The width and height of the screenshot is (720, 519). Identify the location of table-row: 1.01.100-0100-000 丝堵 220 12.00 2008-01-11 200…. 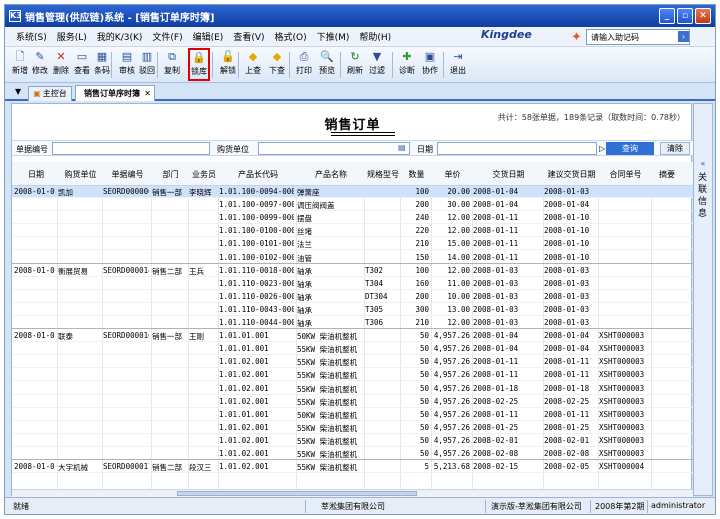
(352, 231).